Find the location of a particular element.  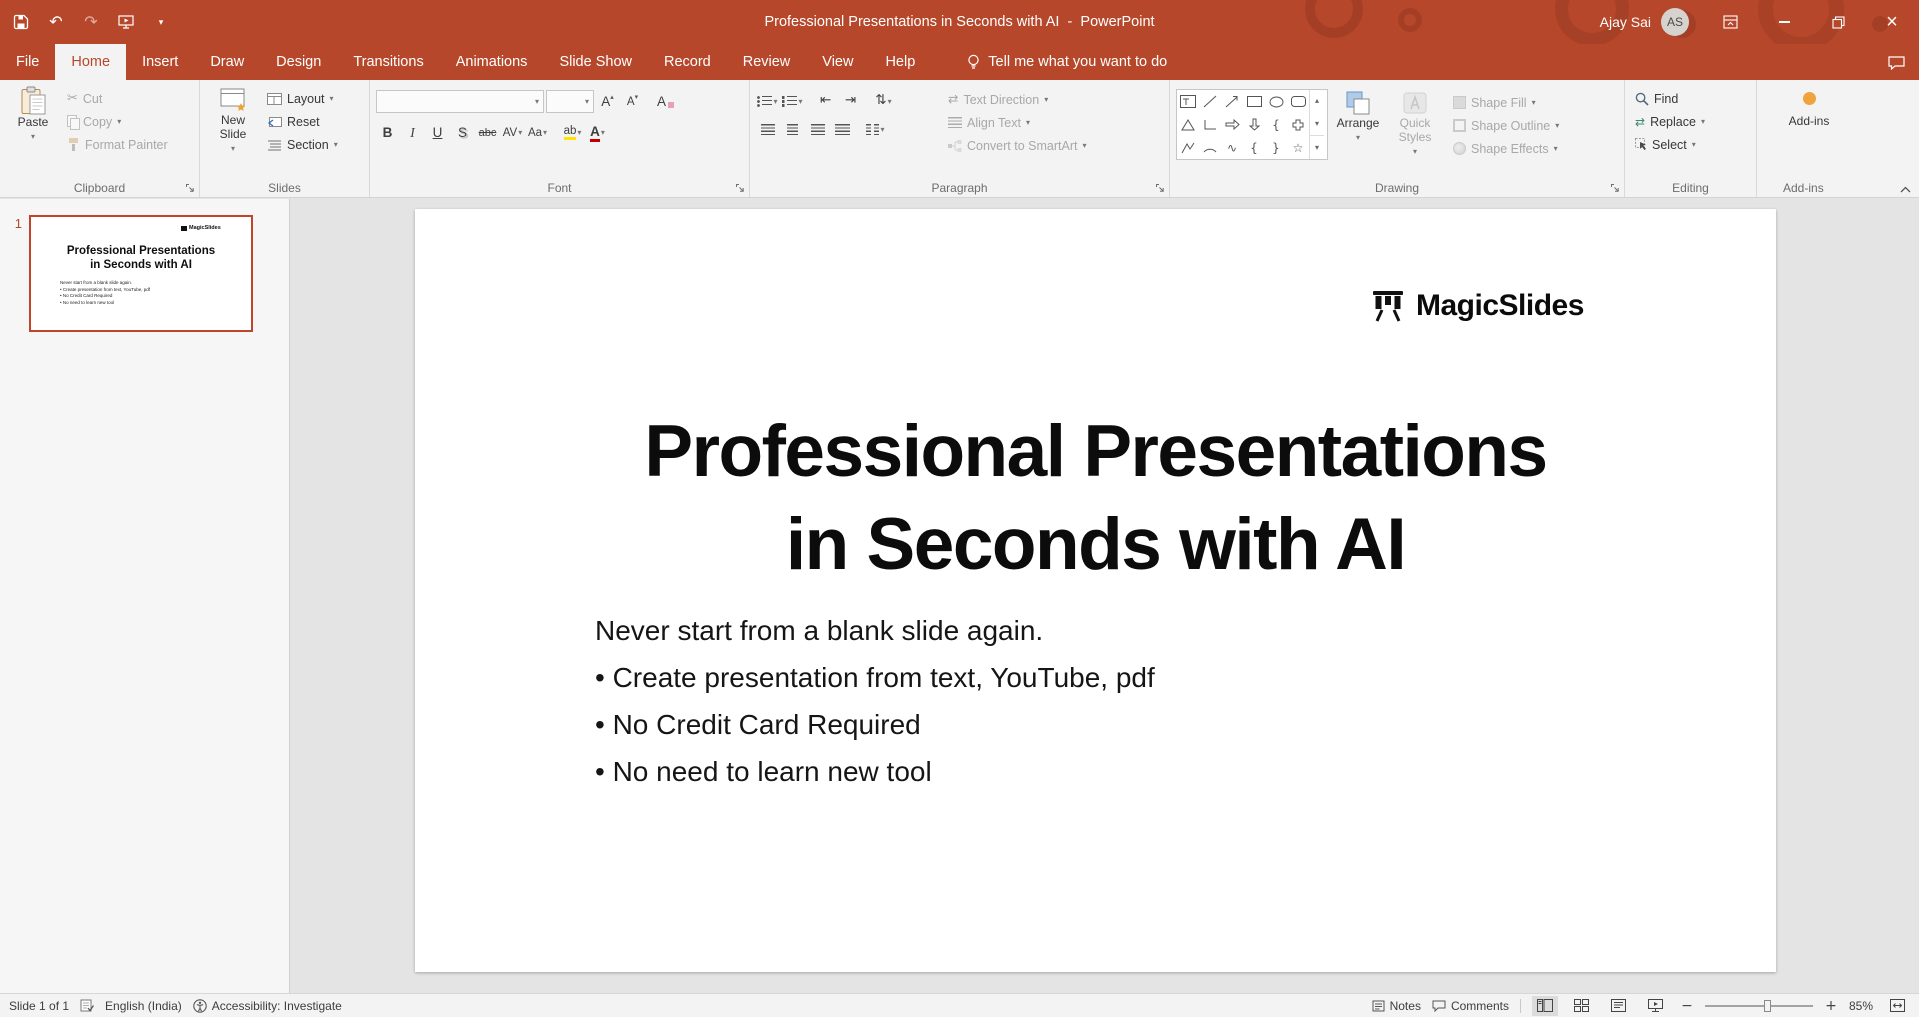

text-highlight-color-button: ab ▾ is located at coordinates (572, 132).